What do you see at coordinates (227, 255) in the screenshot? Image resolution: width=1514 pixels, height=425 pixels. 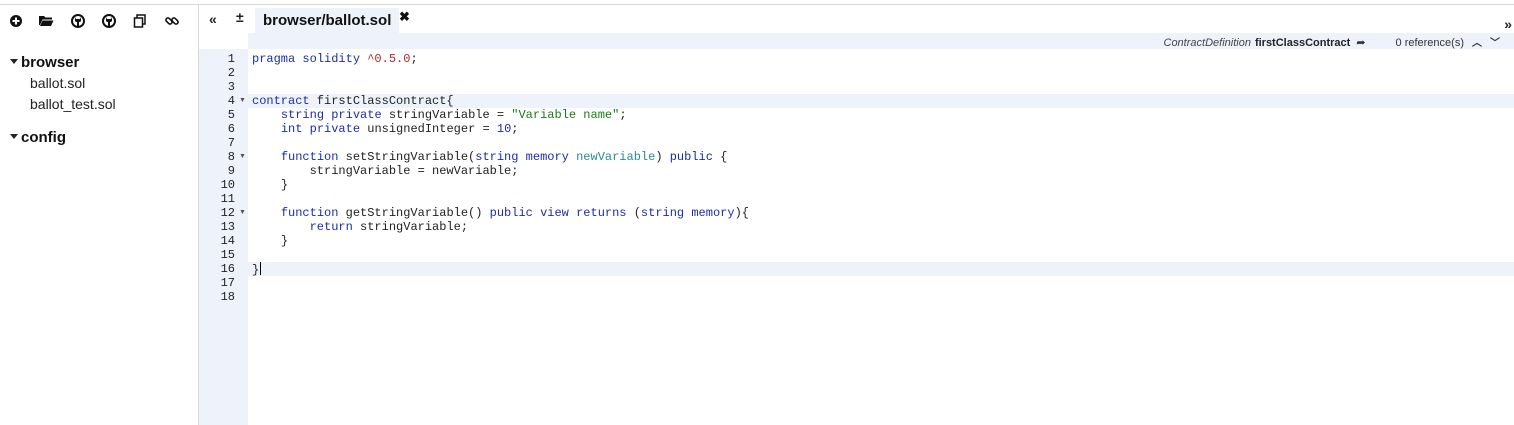 I see `line-number: 15` at bounding box center [227, 255].